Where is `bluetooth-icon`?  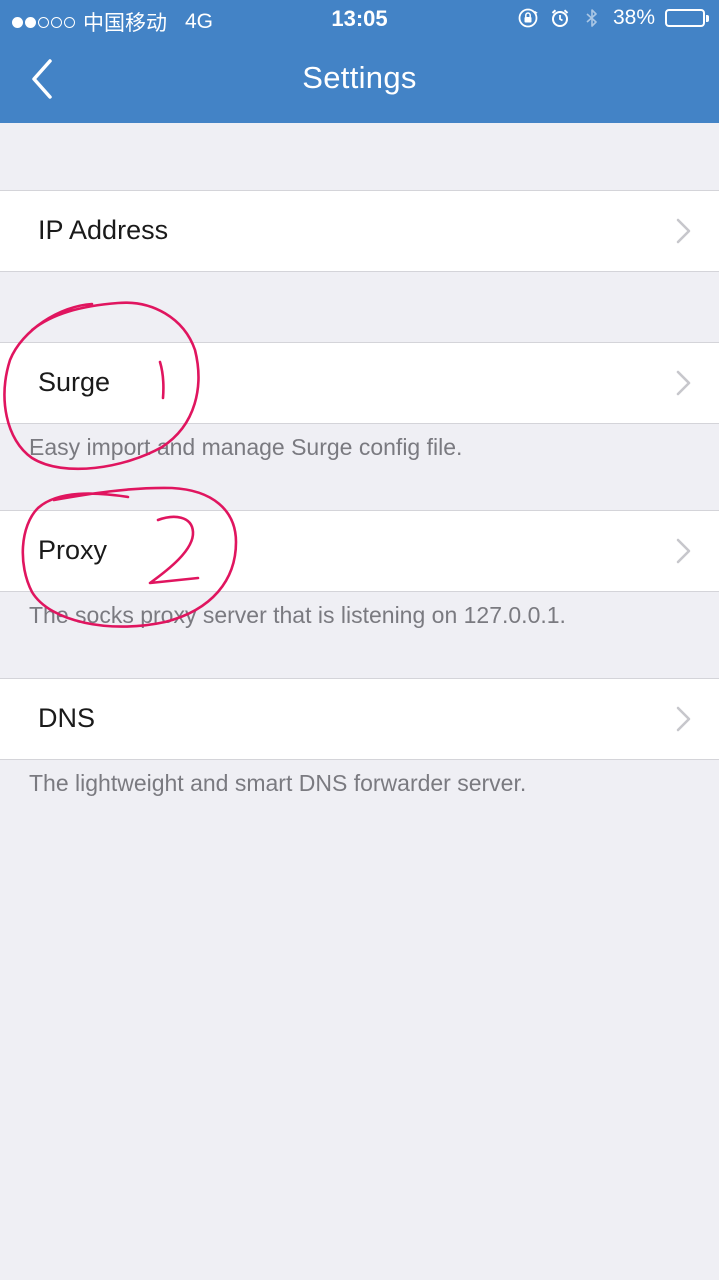 bluetooth-icon is located at coordinates (591, 18).